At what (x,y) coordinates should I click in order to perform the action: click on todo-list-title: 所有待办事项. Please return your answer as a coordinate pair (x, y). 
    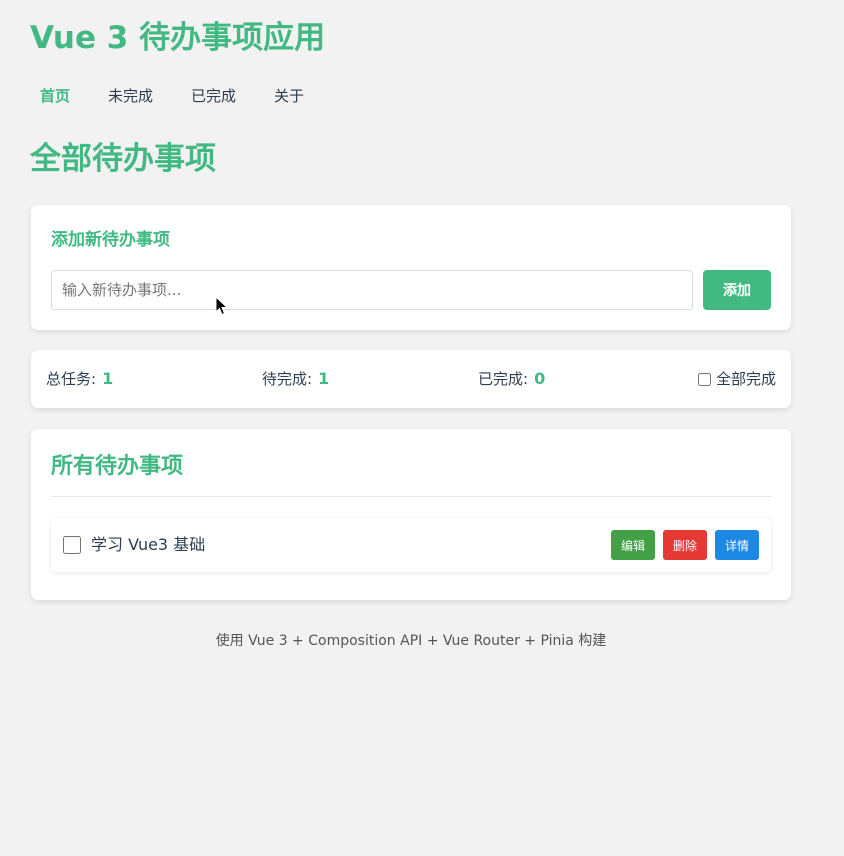
    Looking at the image, I should click on (117, 466).